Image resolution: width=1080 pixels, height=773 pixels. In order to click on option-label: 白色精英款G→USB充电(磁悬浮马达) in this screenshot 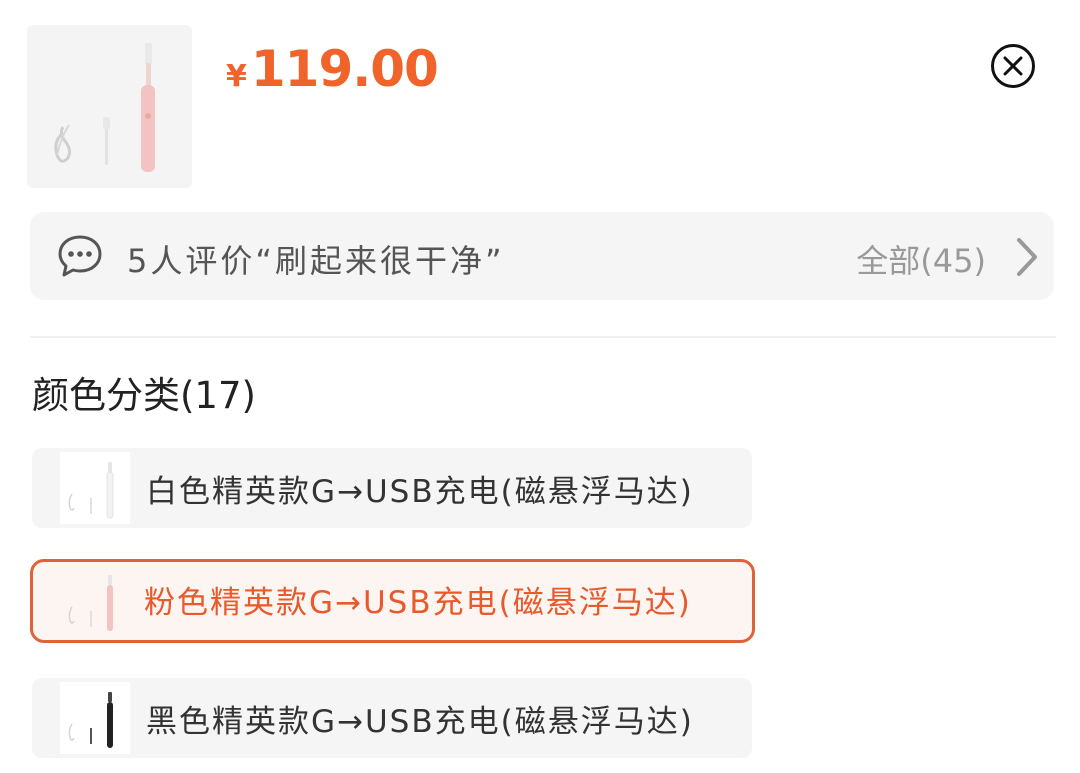, I will do `click(420, 492)`.